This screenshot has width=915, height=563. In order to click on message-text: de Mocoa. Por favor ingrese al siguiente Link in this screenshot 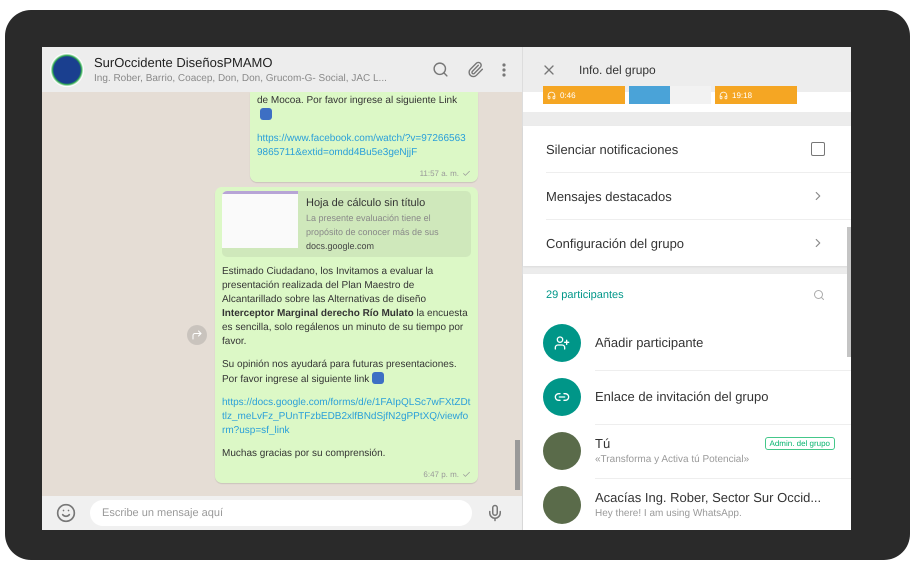, I will do `click(364, 108)`.